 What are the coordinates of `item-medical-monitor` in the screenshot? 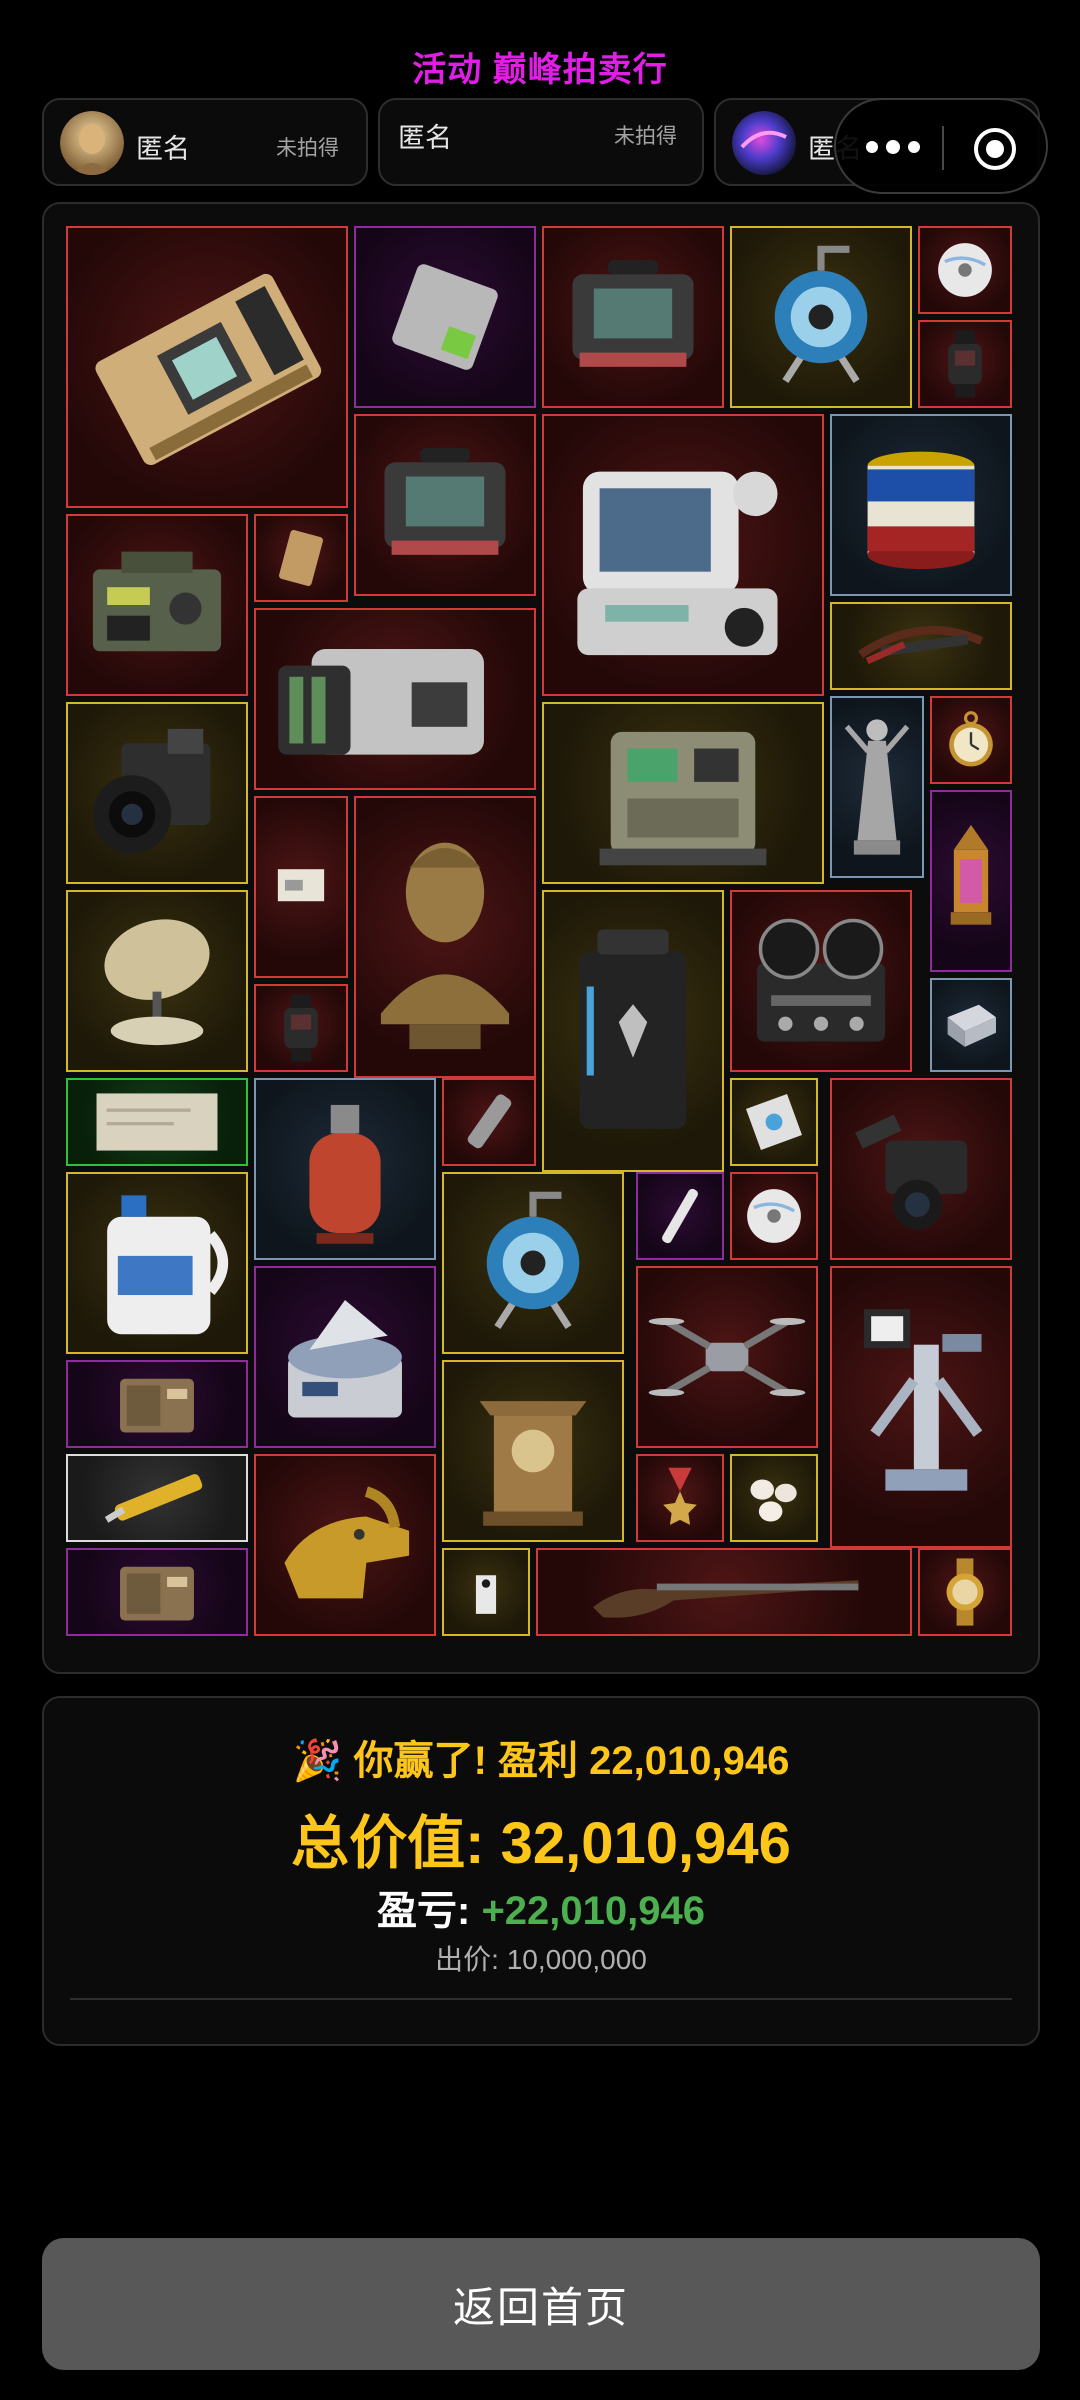 It's located at (683, 555).